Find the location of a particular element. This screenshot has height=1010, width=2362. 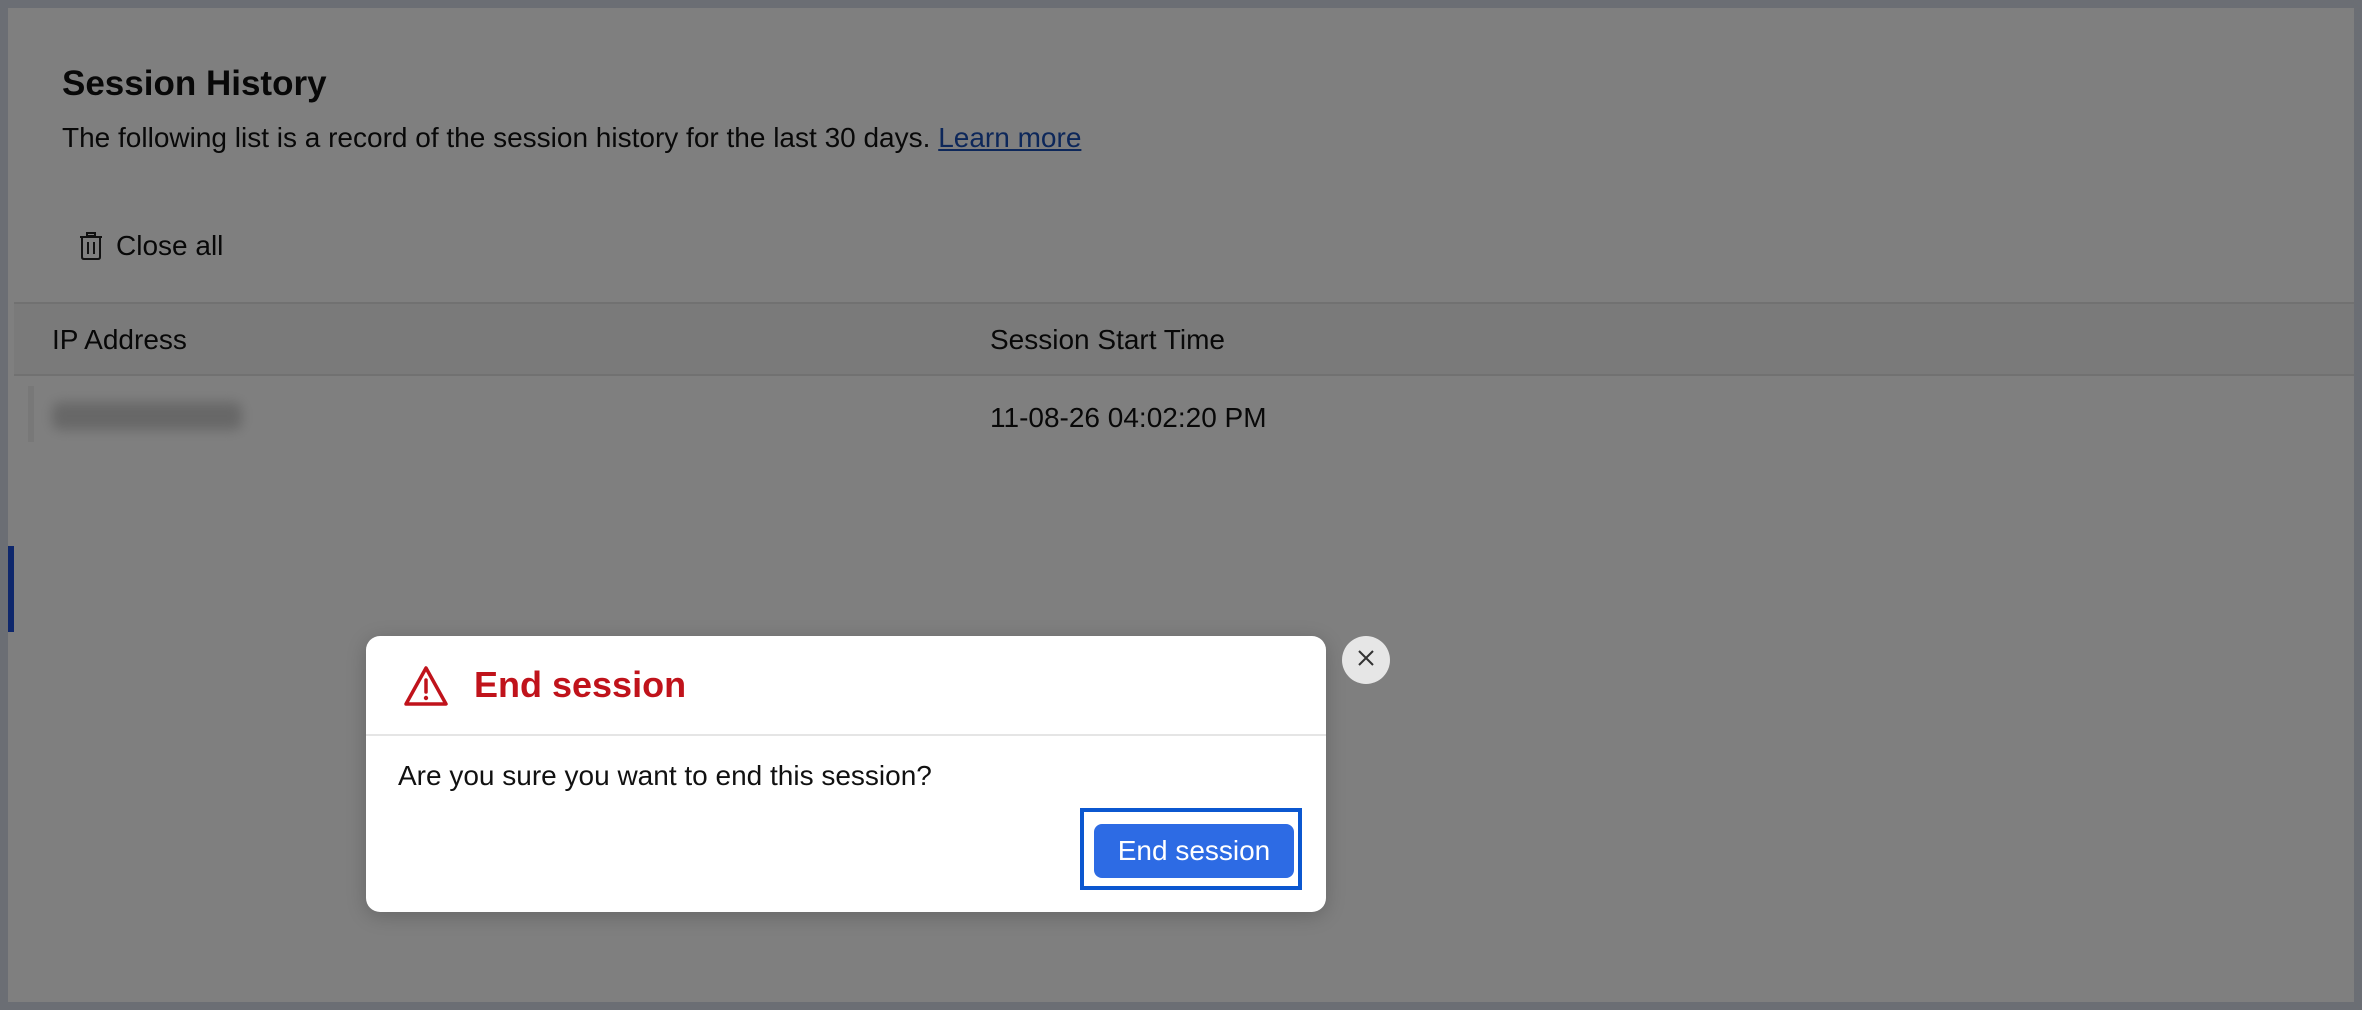

warning-icon is located at coordinates (426, 686).